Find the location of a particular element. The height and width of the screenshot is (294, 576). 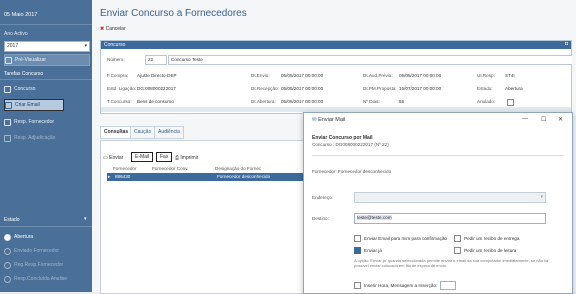

sidebar-item-label: Resp. Adjudicação is located at coordinates (35, 138).